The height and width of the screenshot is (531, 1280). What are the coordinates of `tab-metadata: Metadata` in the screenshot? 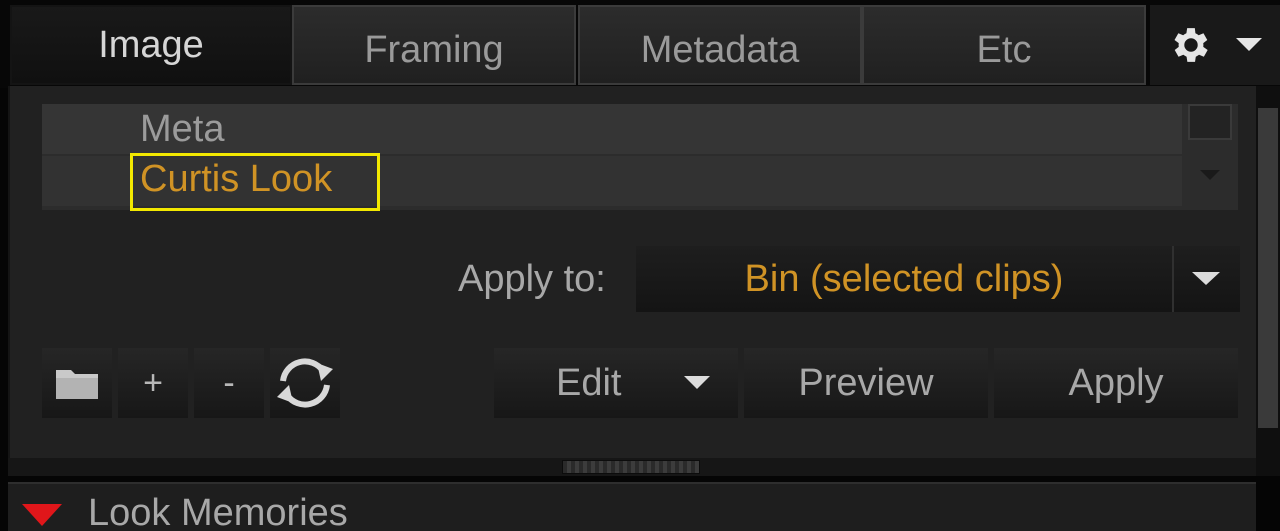 It's located at (720, 45).